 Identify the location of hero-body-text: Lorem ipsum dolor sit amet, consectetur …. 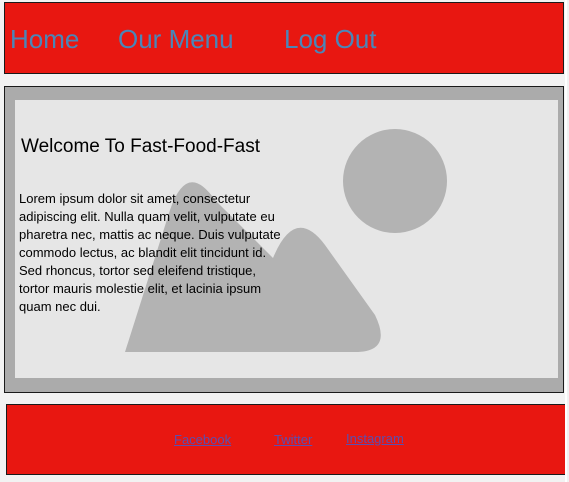
(150, 252).